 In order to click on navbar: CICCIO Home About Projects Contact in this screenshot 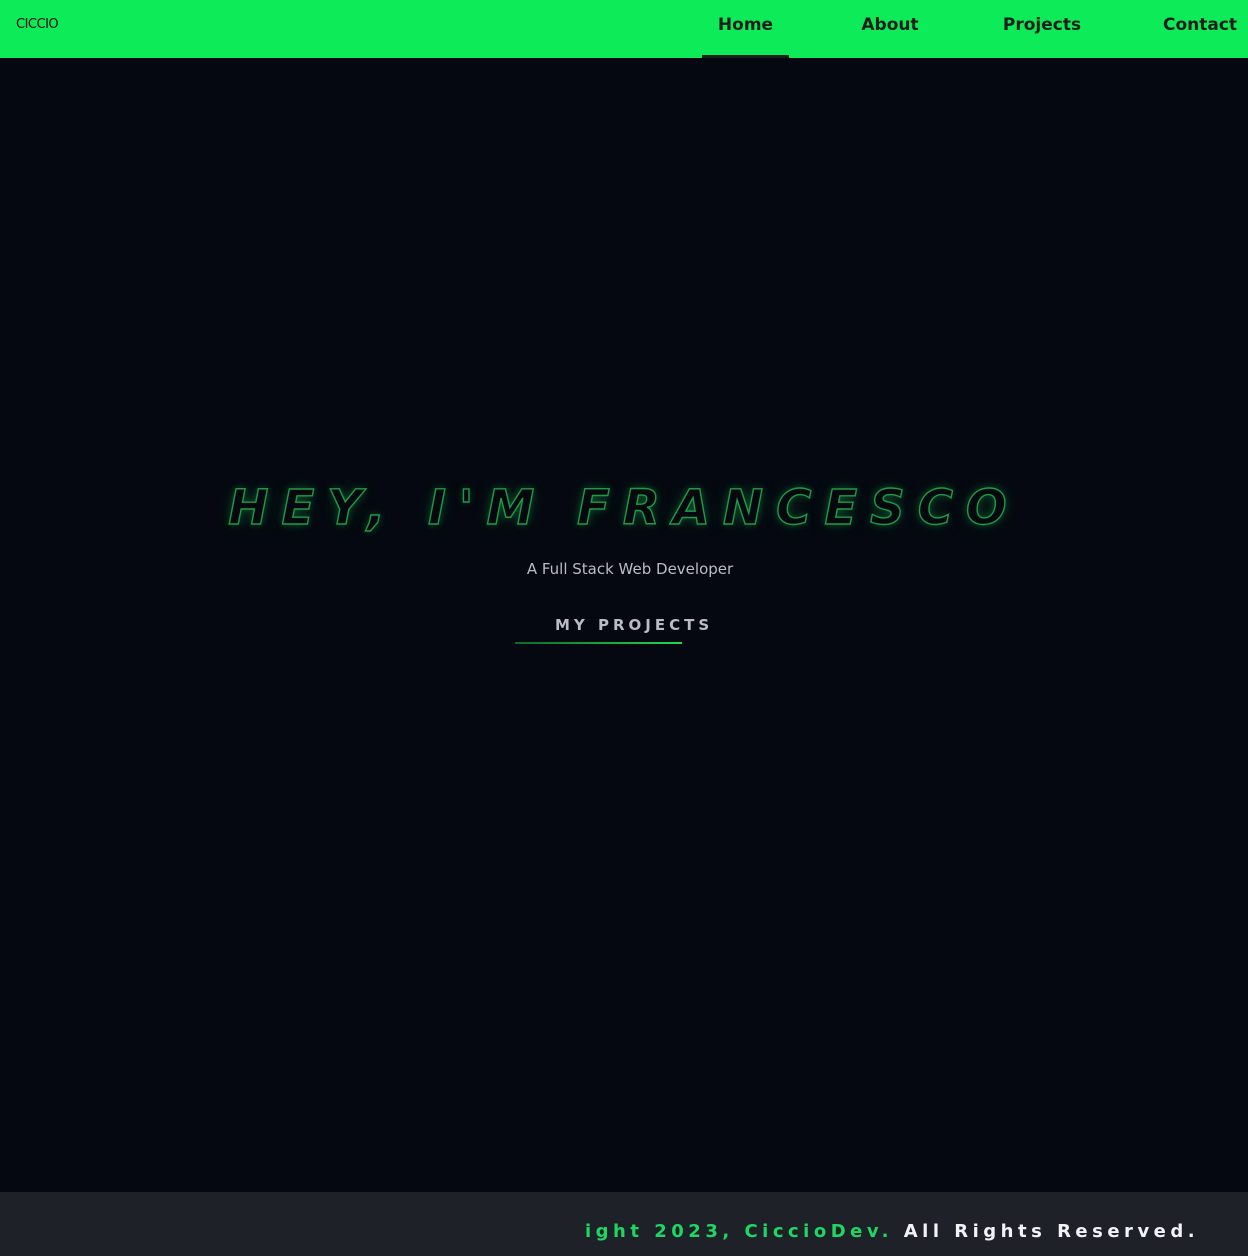, I will do `click(624, 29)`.